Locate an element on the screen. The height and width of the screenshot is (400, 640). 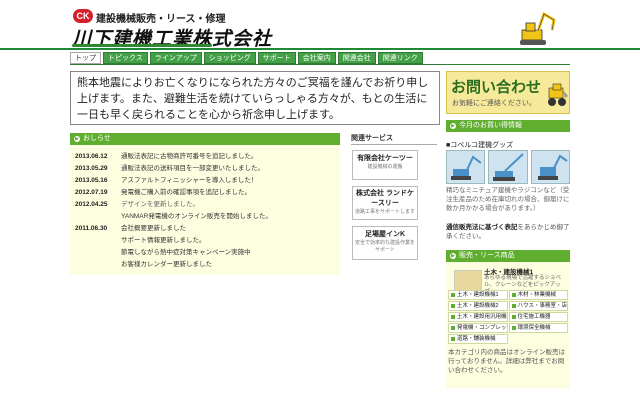
mail-order-notice: 通信販売法に基づく表記をあらかじめ御了承ください。 is located at coordinates (508, 232).